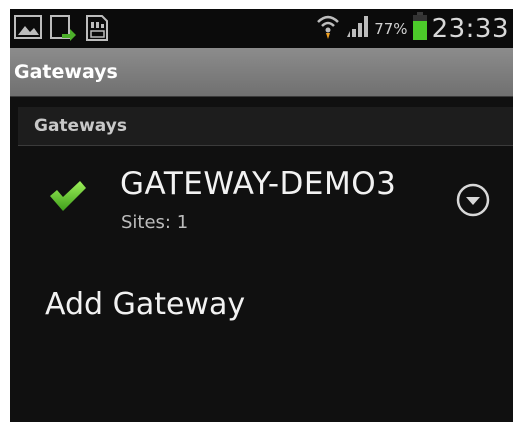  What do you see at coordinates (80, 126) in the screenshot?
I see `section-header-label: Gateways` at bounding box center [80, 126].